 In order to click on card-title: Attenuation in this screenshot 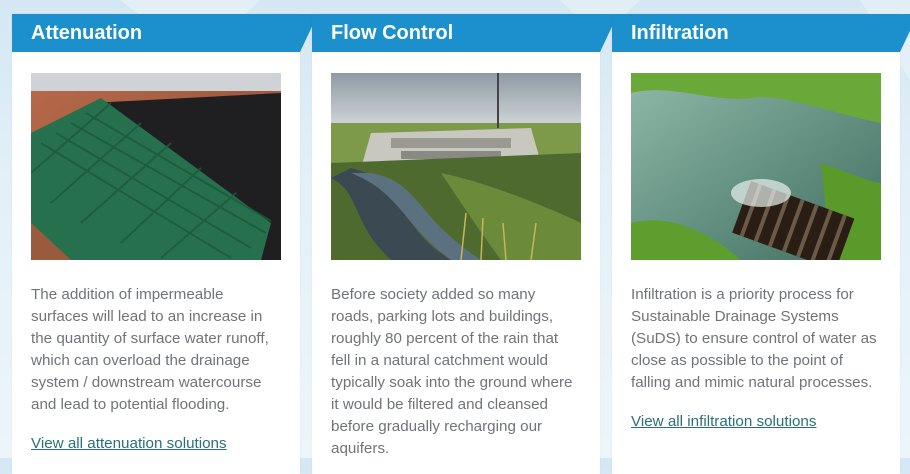, I will do `click(87, 33)`.